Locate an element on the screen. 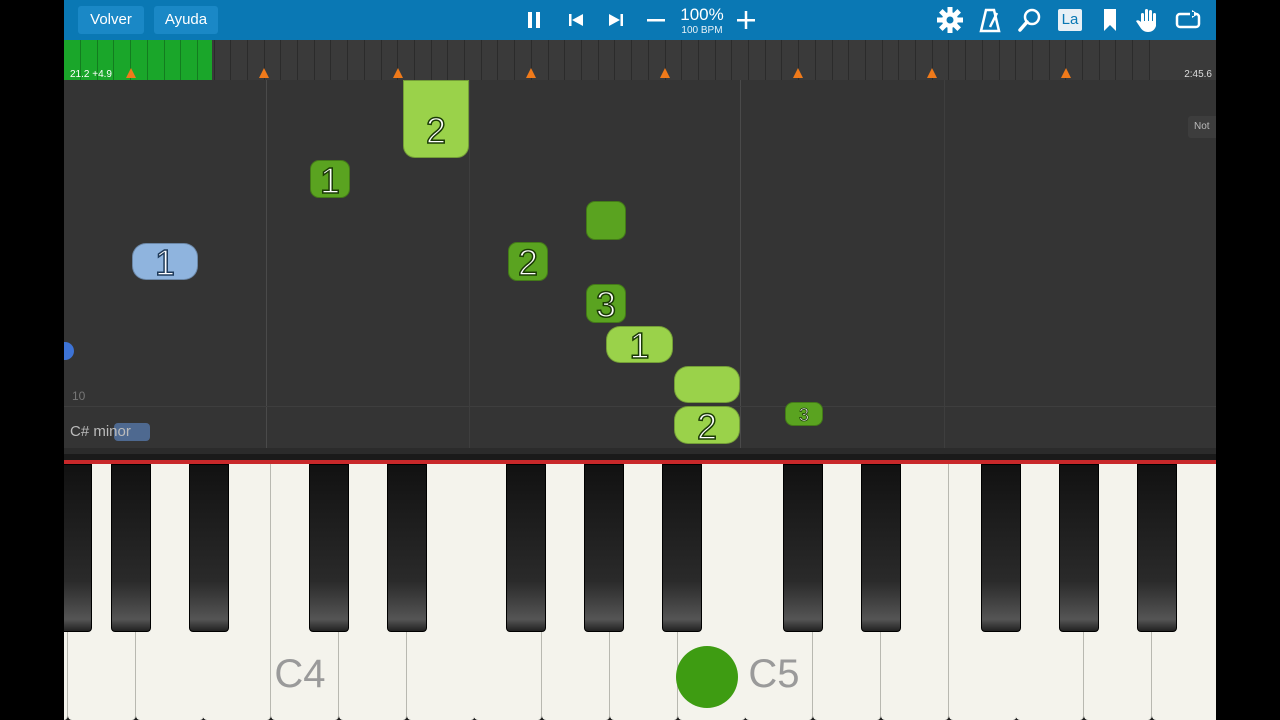 Image resolution: width=1280 pixels, height=720 pixels. gear-icon is located at coordinates (950, 20).